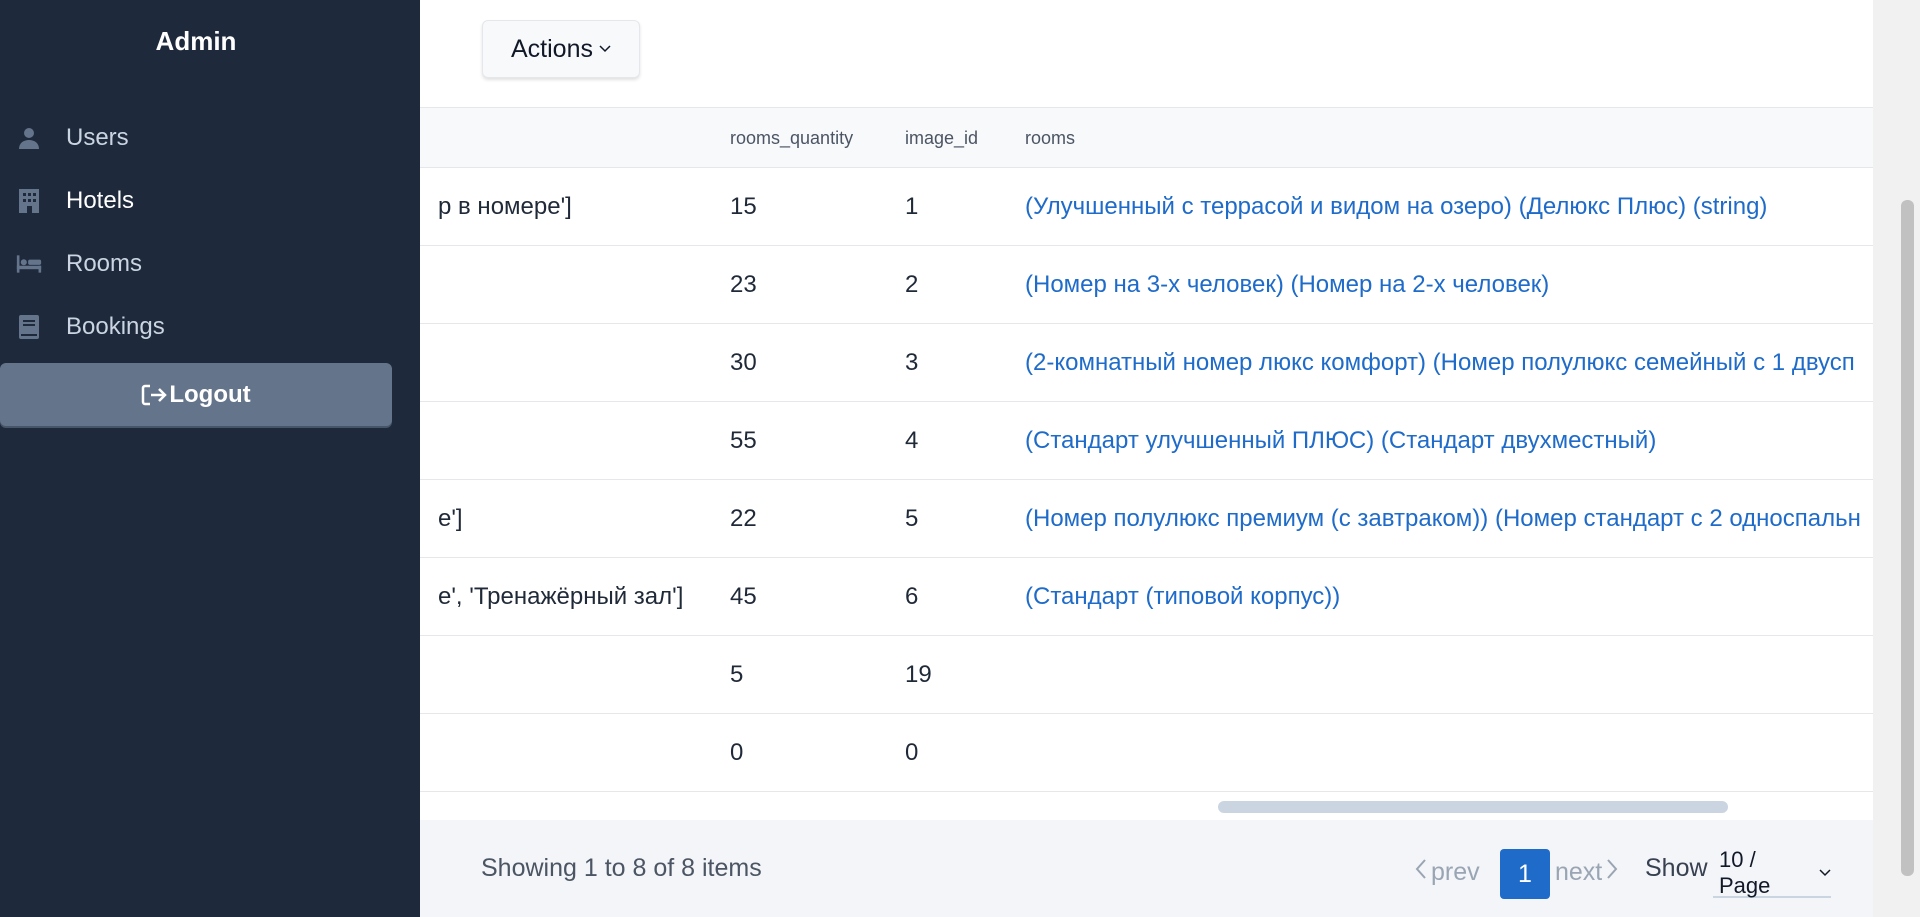 This screenshot has width=1920, height=917. I want to click on sidebar-item-bookings: Bookings, so click(210, 326).